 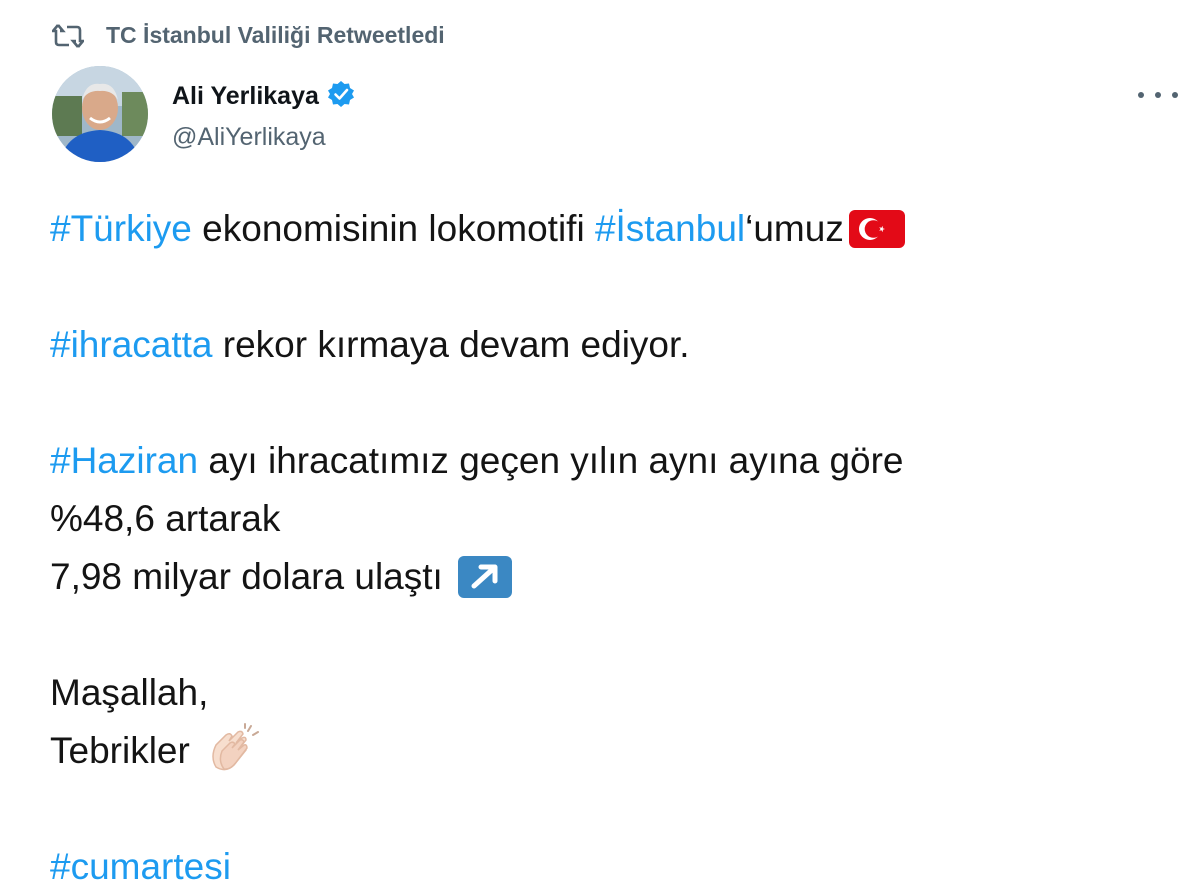 What do you see at coordinates (129, 692) in the screenshot?
I see `tweet-text-segment: Maşallah,` at bounding box center [129, 692].